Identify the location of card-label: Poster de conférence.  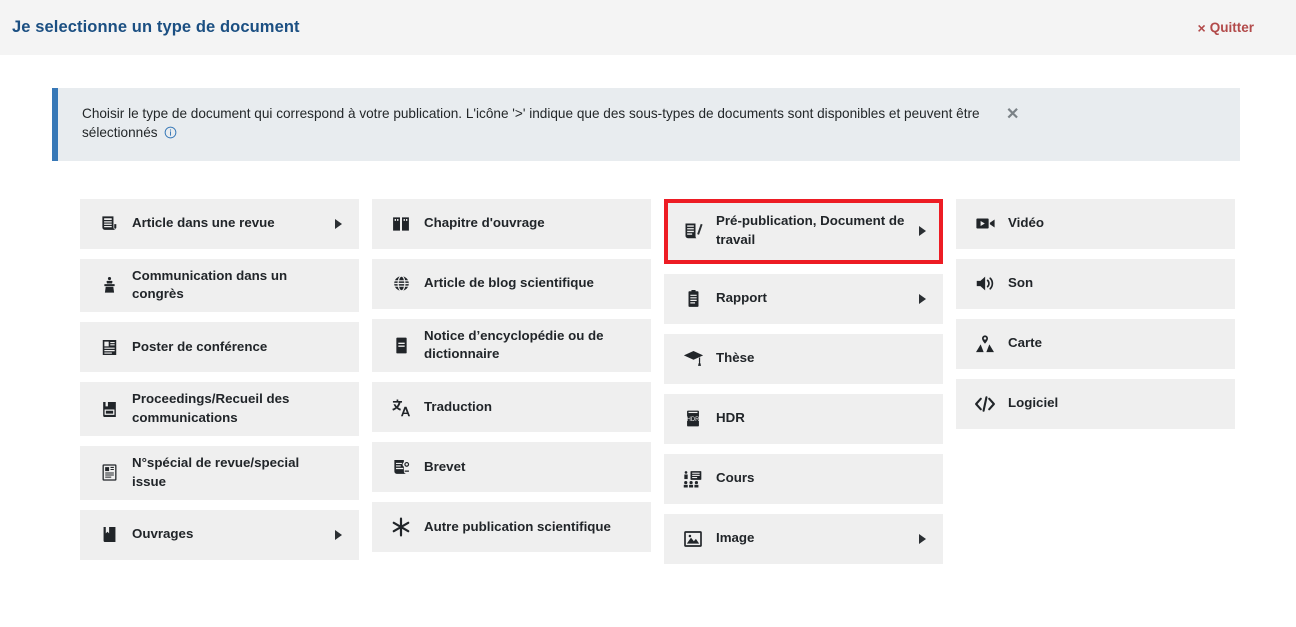
(200, 346).